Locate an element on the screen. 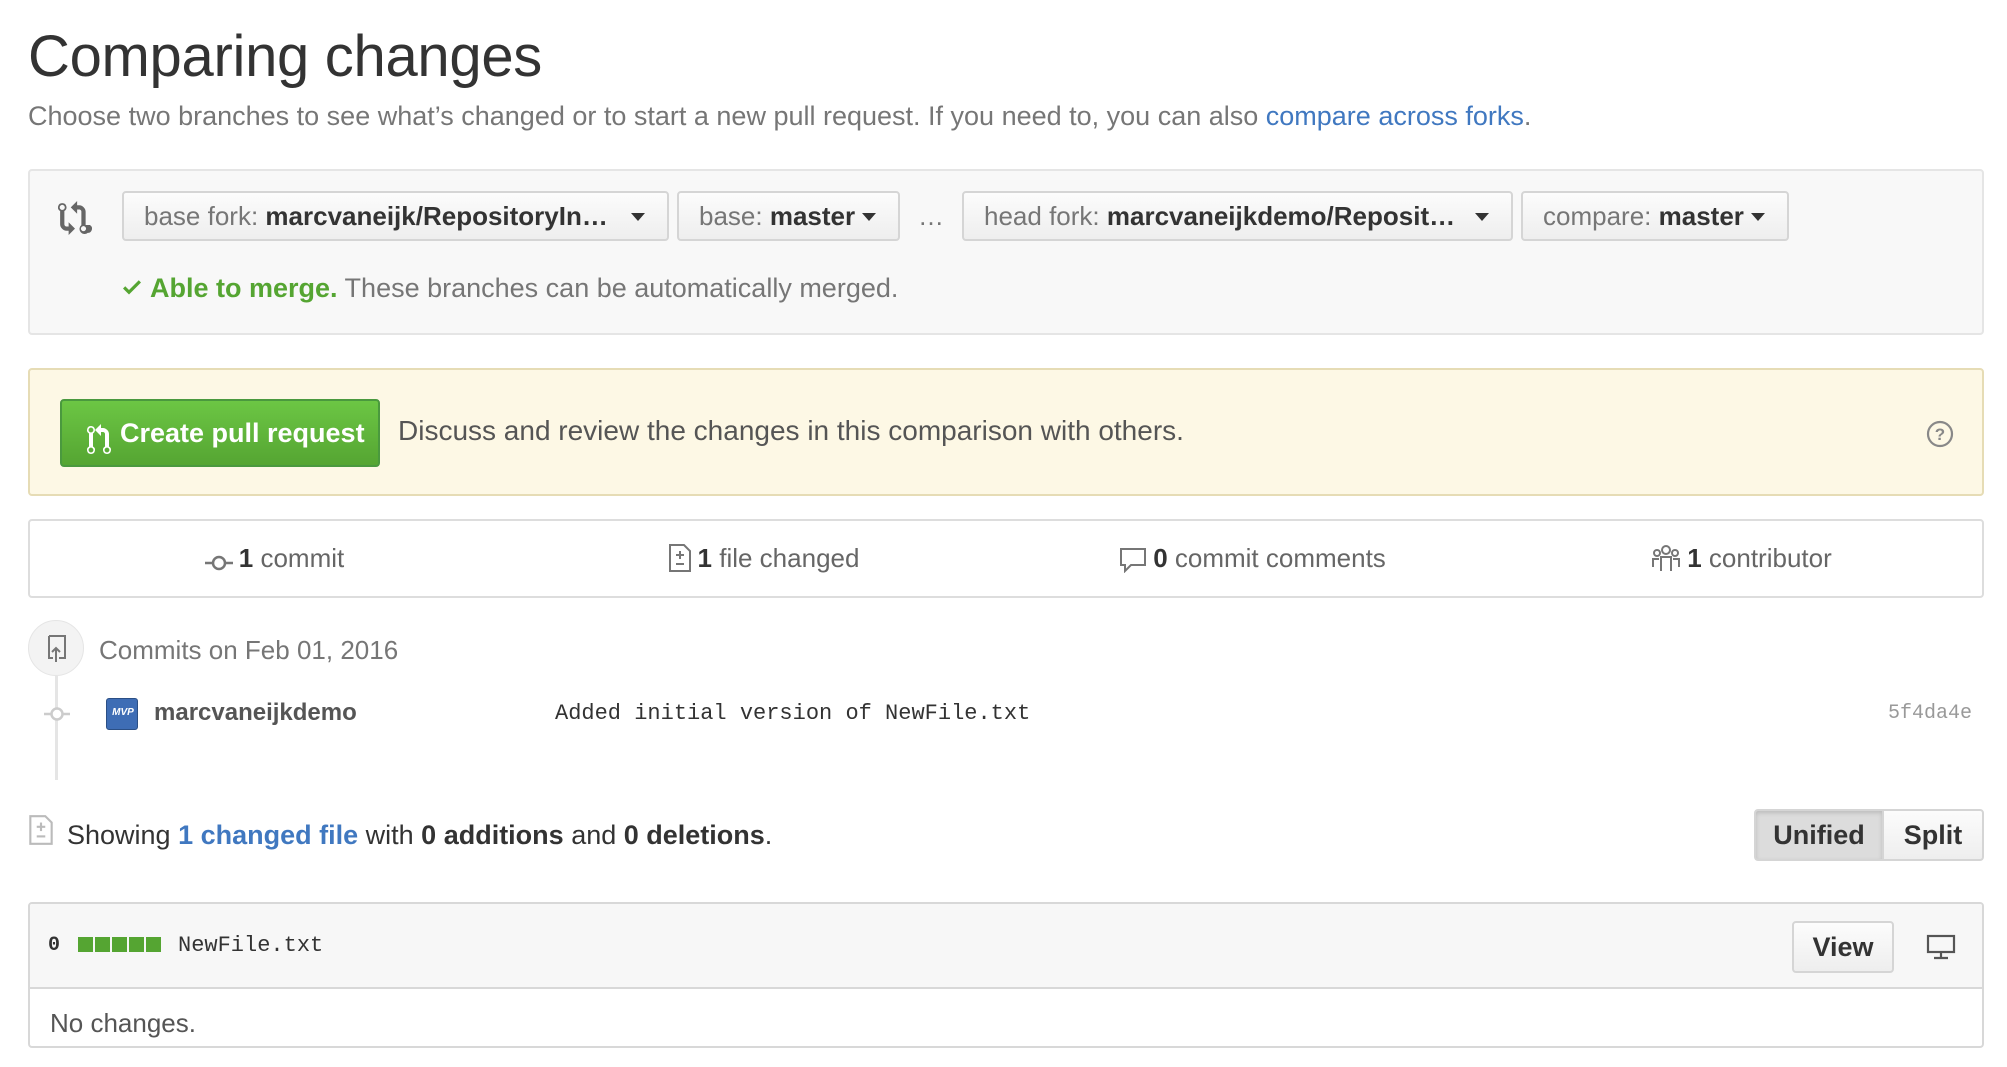 The image size is (2007, 1067). summary-comments: 0 commit comments is located at coordinates (1252, 558).